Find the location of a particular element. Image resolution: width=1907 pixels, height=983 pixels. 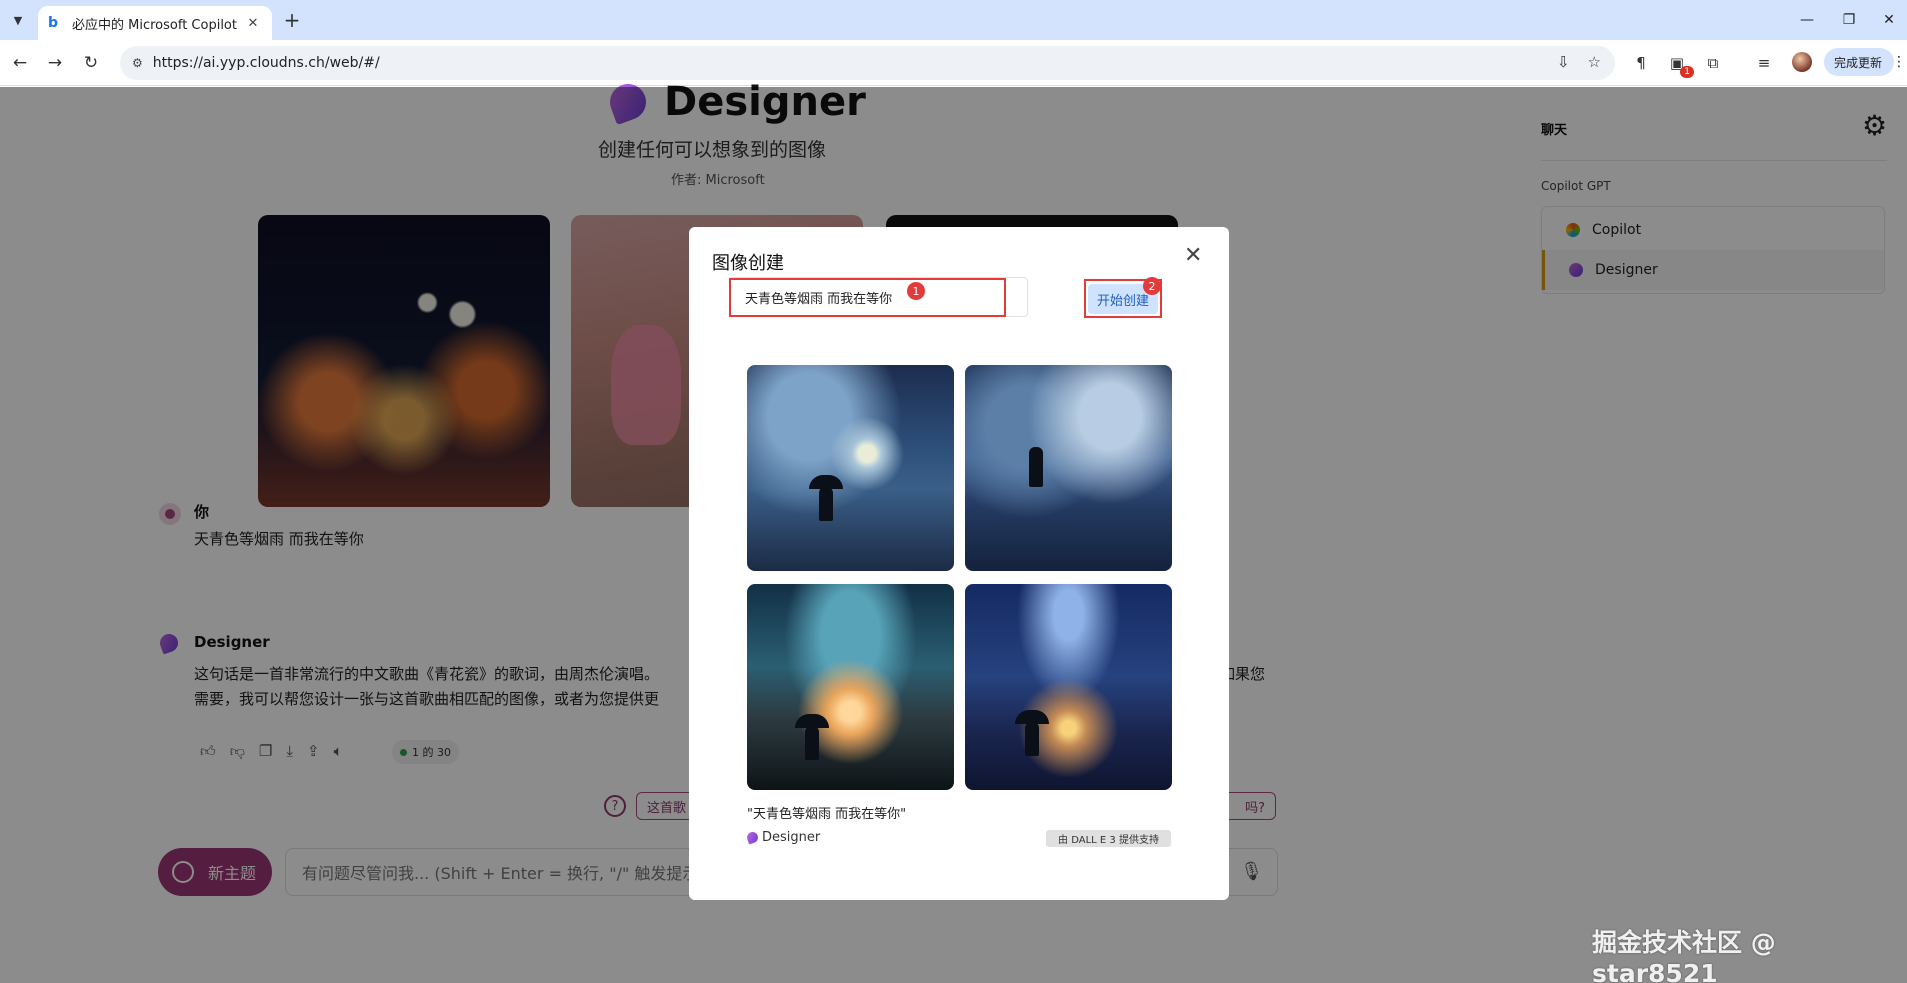

browser-tab: b 必应中的 Microsoft Copilot ✕ is located at coordinates (155, 23).